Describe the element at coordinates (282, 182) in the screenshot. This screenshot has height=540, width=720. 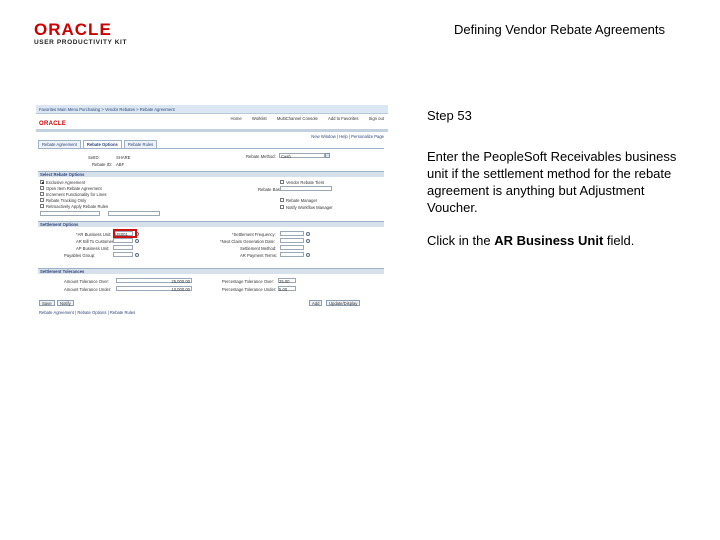
I see `vendor-rebate-tiers-checkbox` at that location.